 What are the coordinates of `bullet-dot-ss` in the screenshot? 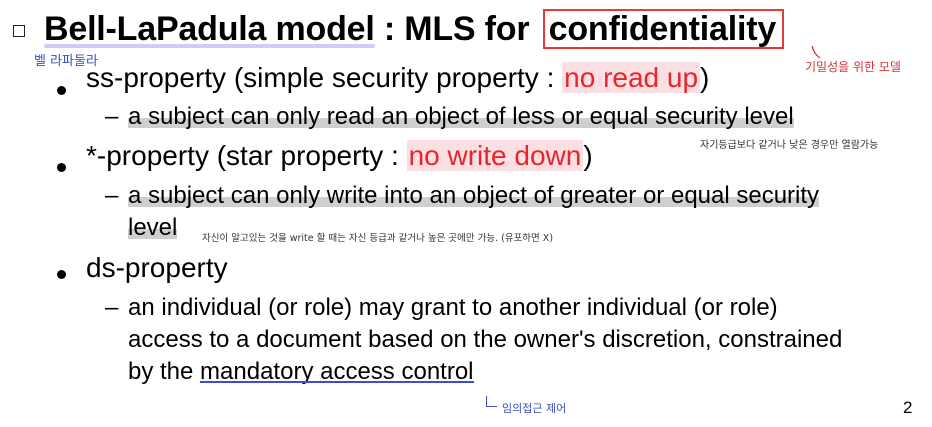 It's located at (61, 90).